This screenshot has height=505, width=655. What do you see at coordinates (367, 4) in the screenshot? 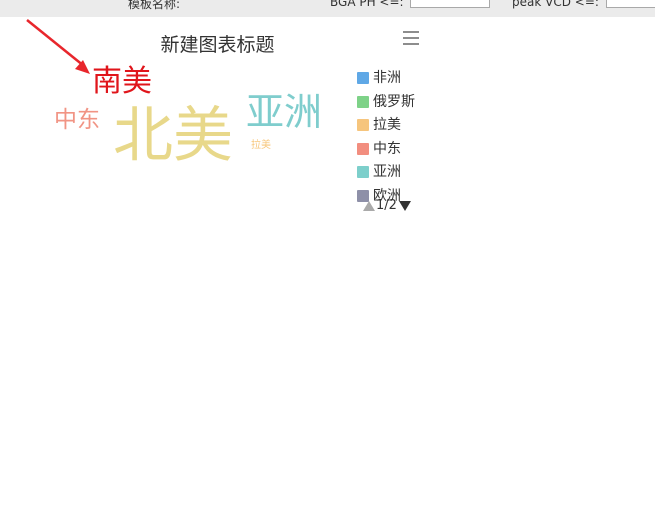
I see `bga-ph-label: BGA PH <=:` at bounding box center [367, 4].